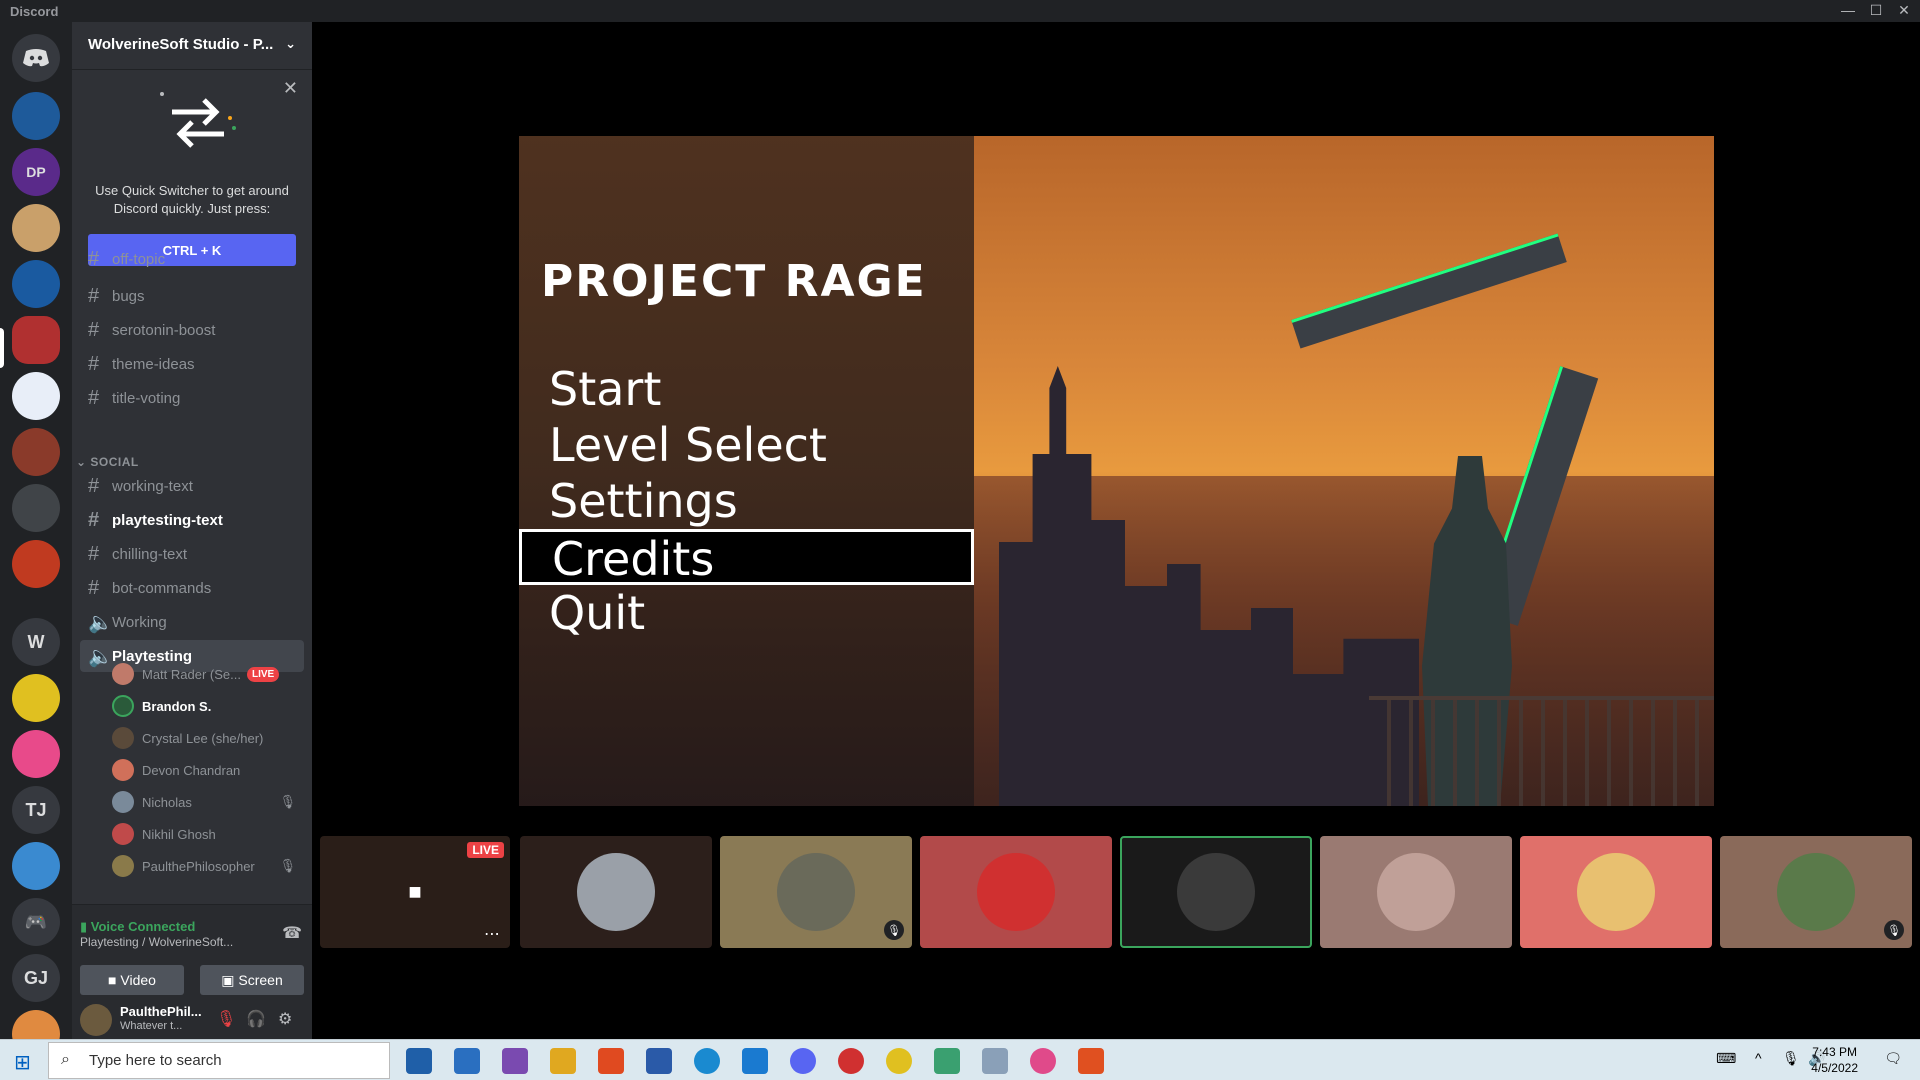 The width and height of the screenshot is (1920, 1080). I want to click on channel-bugs: # bugs, so click(192, 296).